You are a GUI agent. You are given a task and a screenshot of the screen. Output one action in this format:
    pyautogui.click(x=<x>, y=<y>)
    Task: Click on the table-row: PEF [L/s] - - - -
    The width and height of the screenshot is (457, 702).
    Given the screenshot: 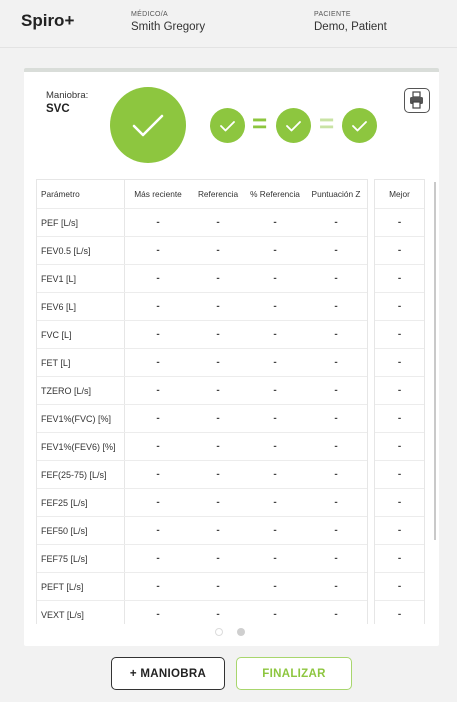 What is the action you would take?
    pyautogui.click(x=202, y=223)
    